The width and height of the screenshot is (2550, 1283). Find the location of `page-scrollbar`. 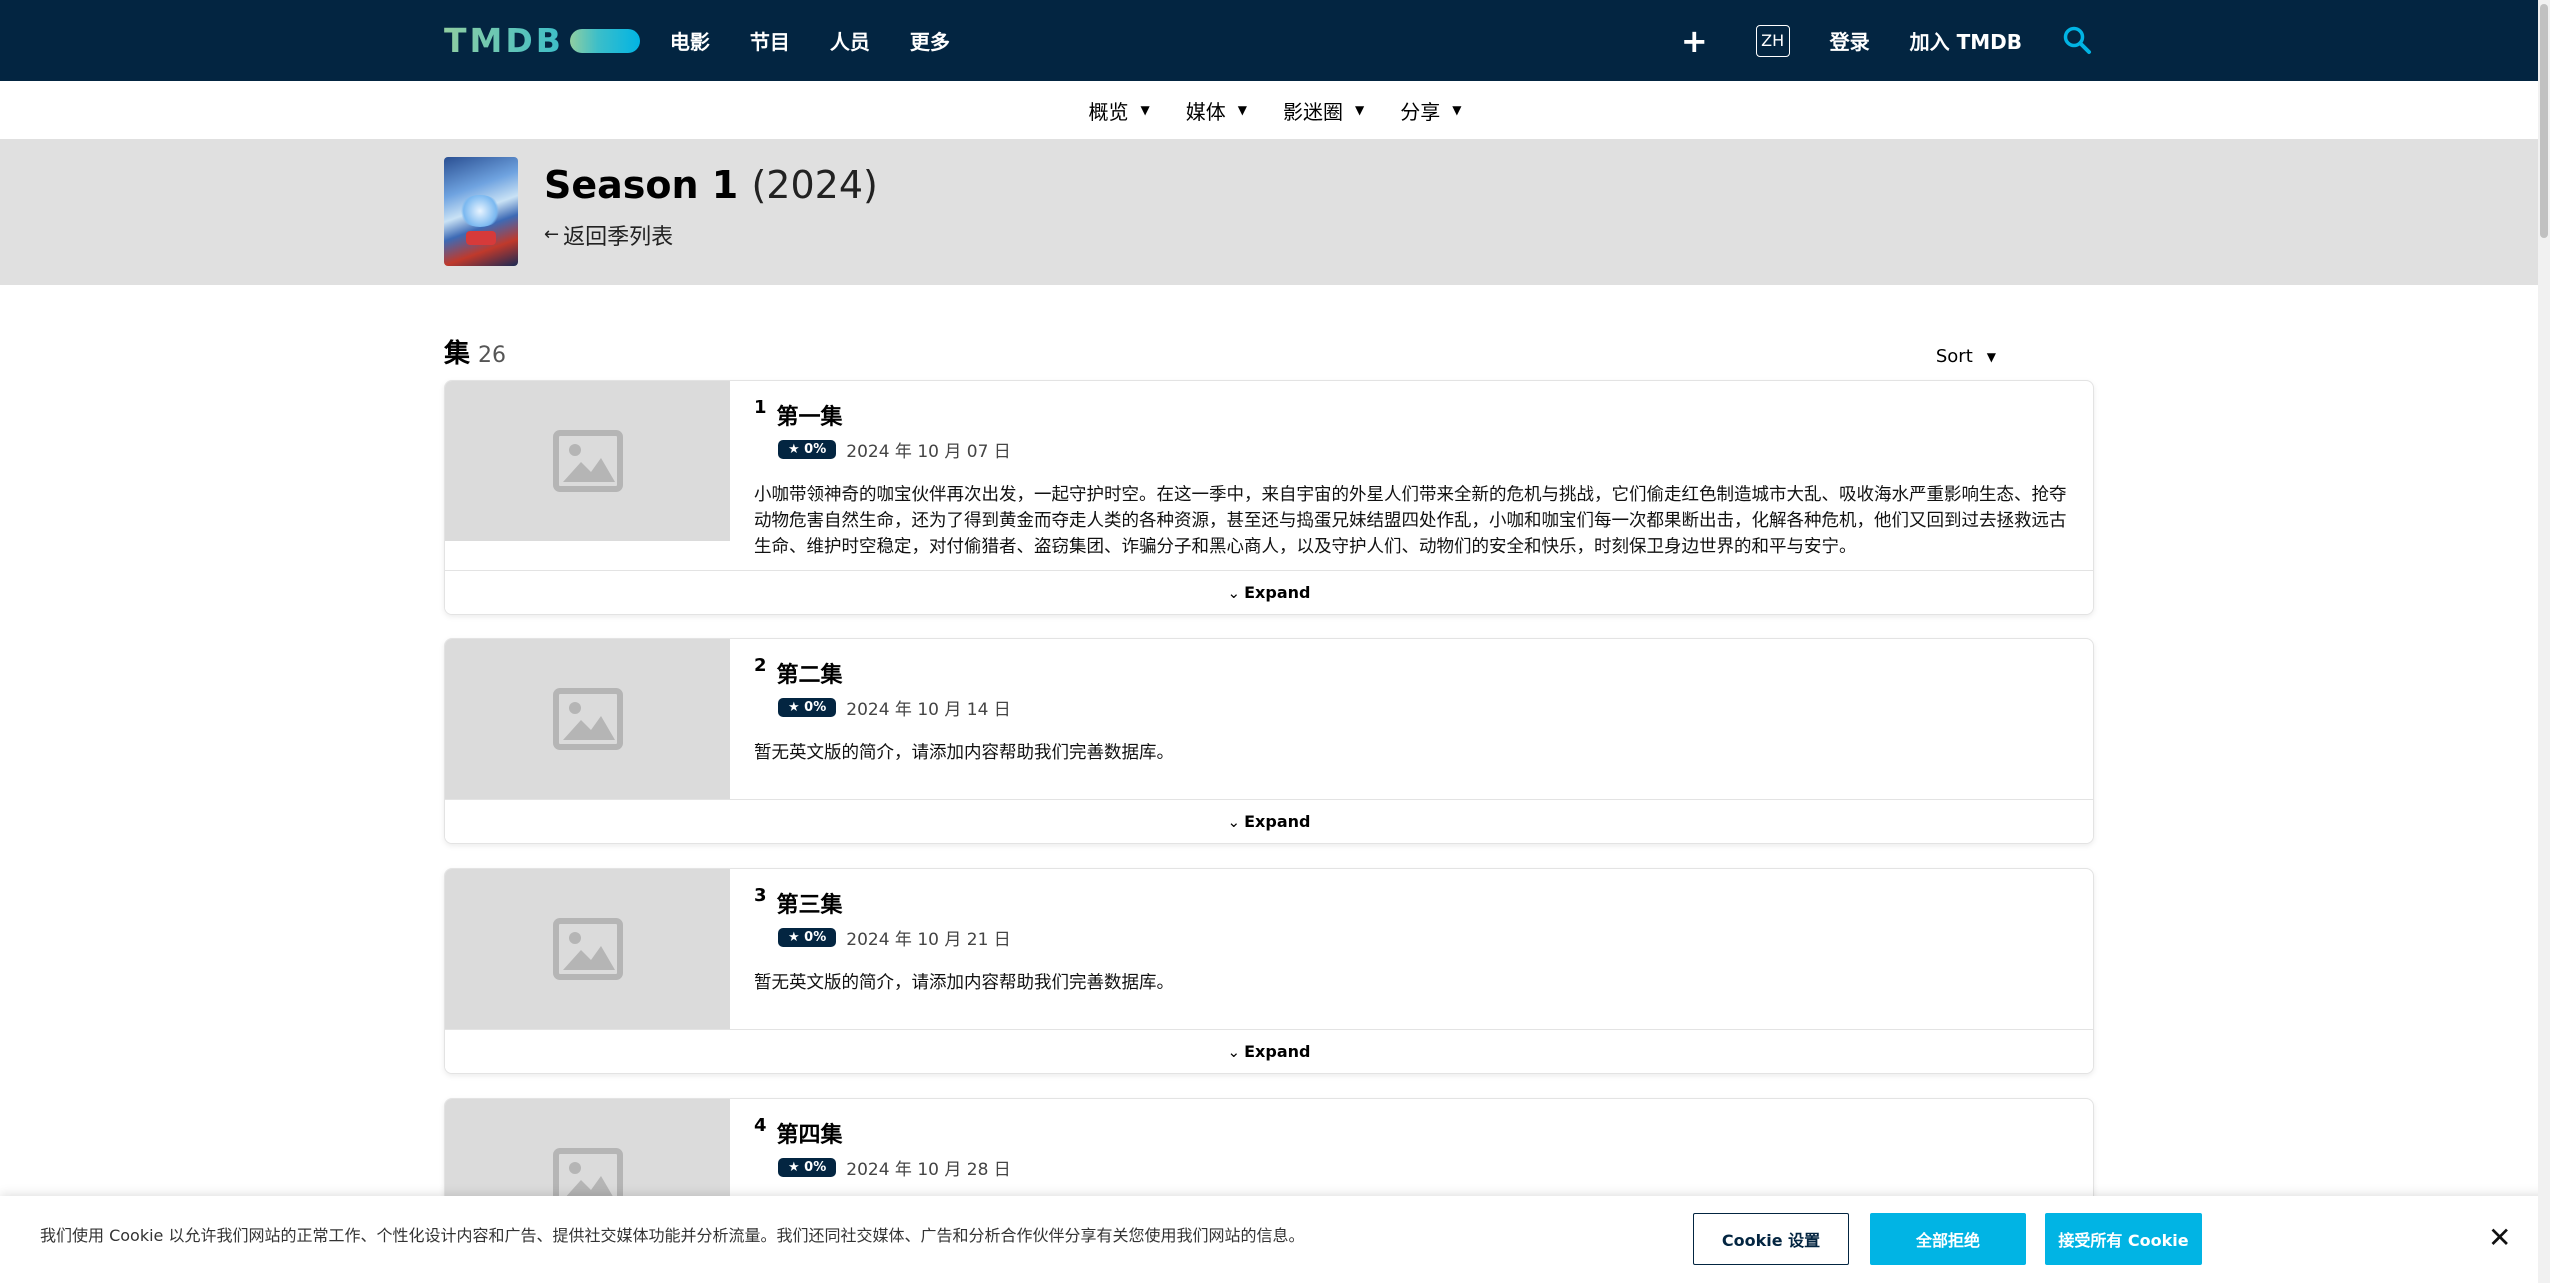

page-scrollbar is located at coordinates (2544, 641).